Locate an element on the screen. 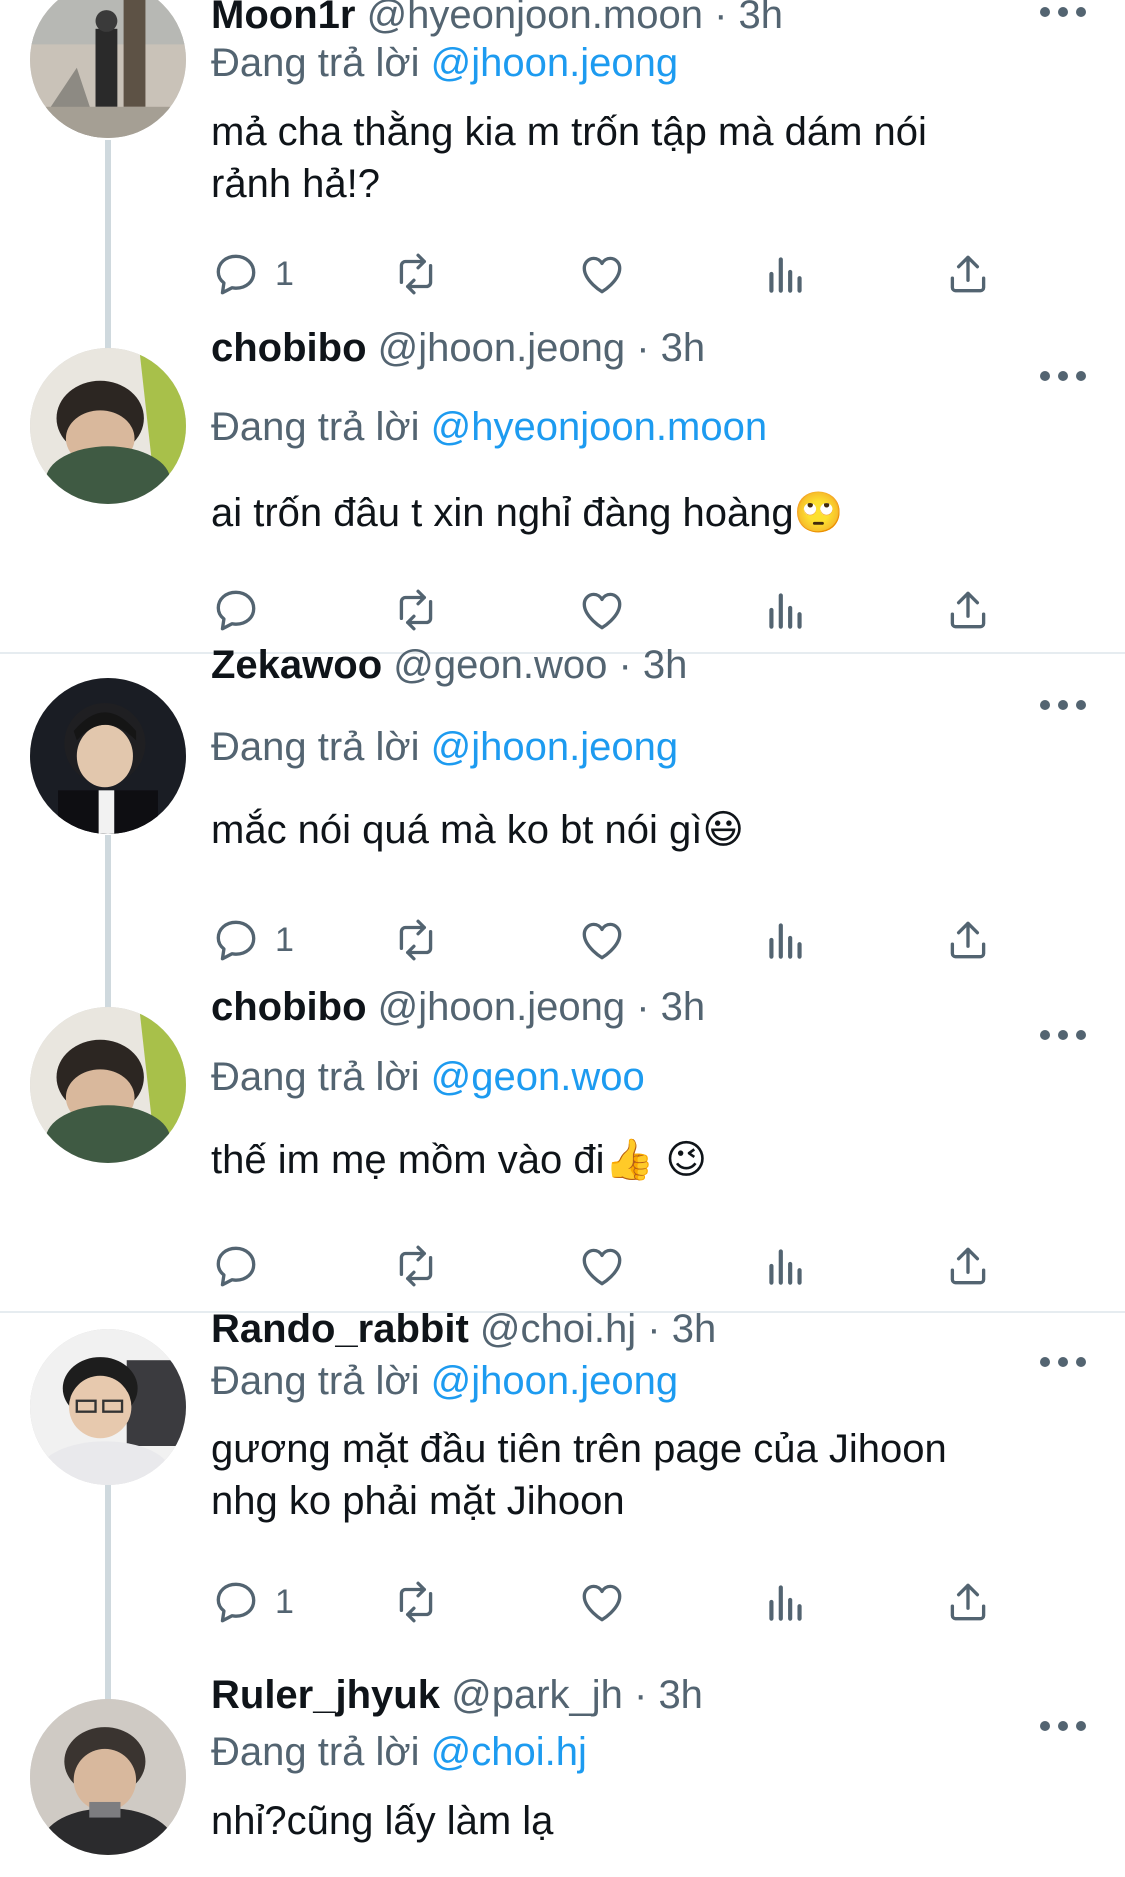 The height and width of the screenshot is (1877, 1125). mention-link: @geon.woo is located at coordinates (538, 1077).